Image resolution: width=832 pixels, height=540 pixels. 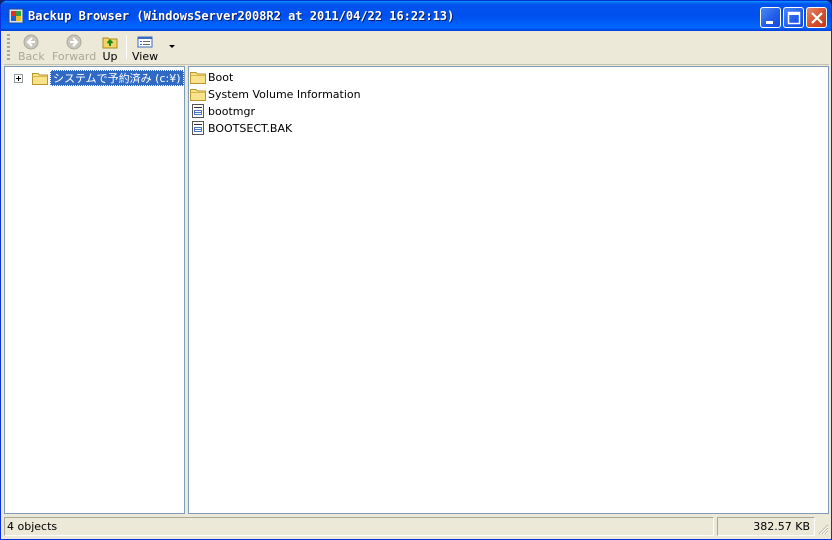 I want to click on back-label: Back, so click(x=31, y=56).